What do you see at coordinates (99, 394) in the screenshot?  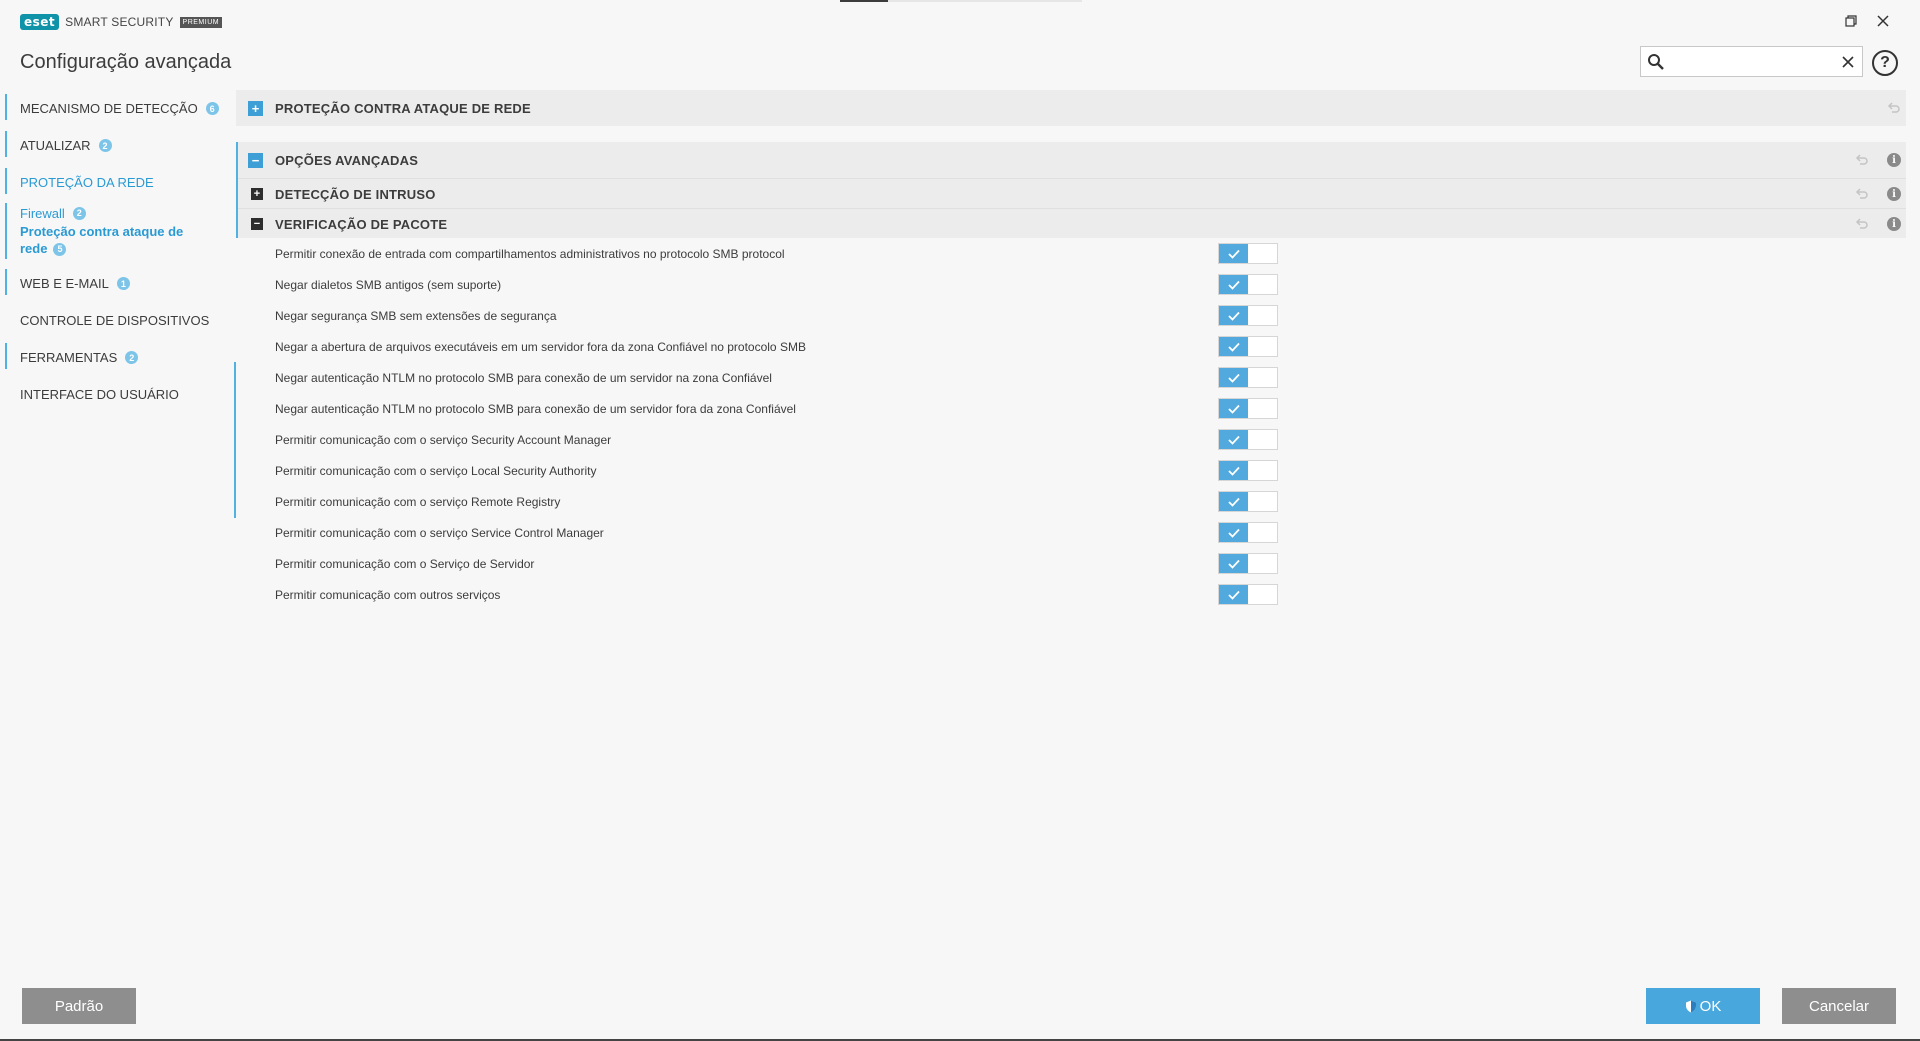 I see `sidebar-item-label: INTERFACE DO USUÁRIO` at bounding box center [99, 394].